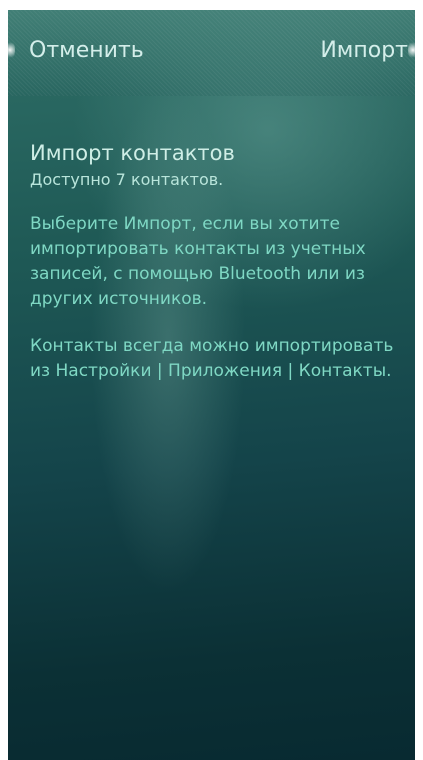  I want to click on page-title: Импорт контактов, so click(132, 153).